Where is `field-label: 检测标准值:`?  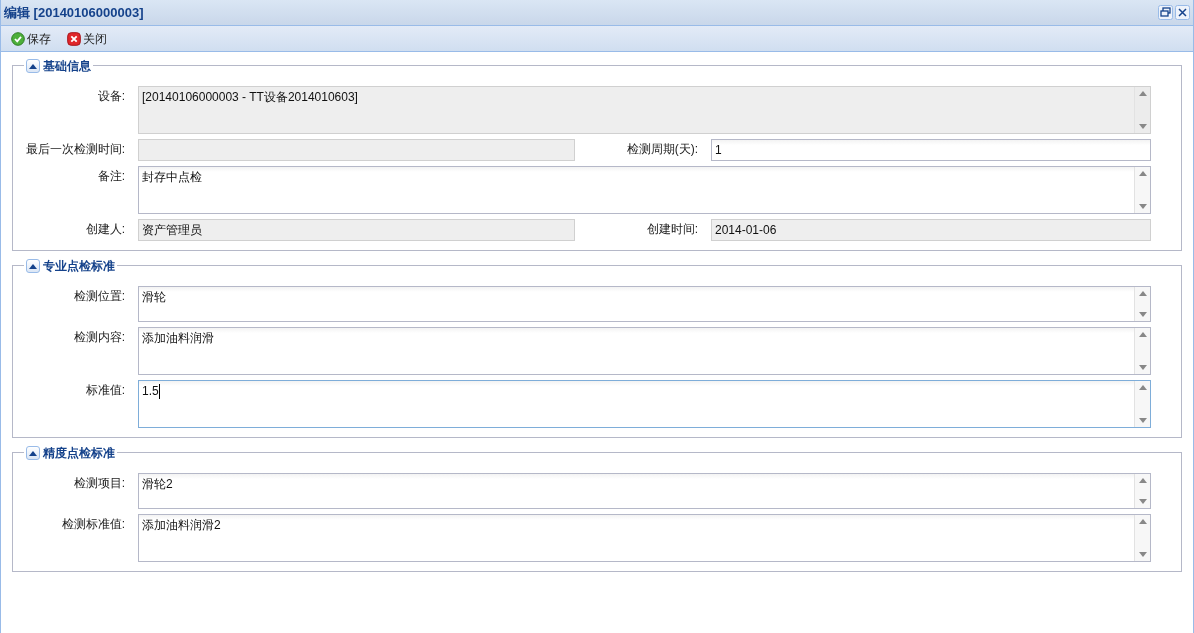 field-label: 检测标准值: is located at coordinates (93, 524).